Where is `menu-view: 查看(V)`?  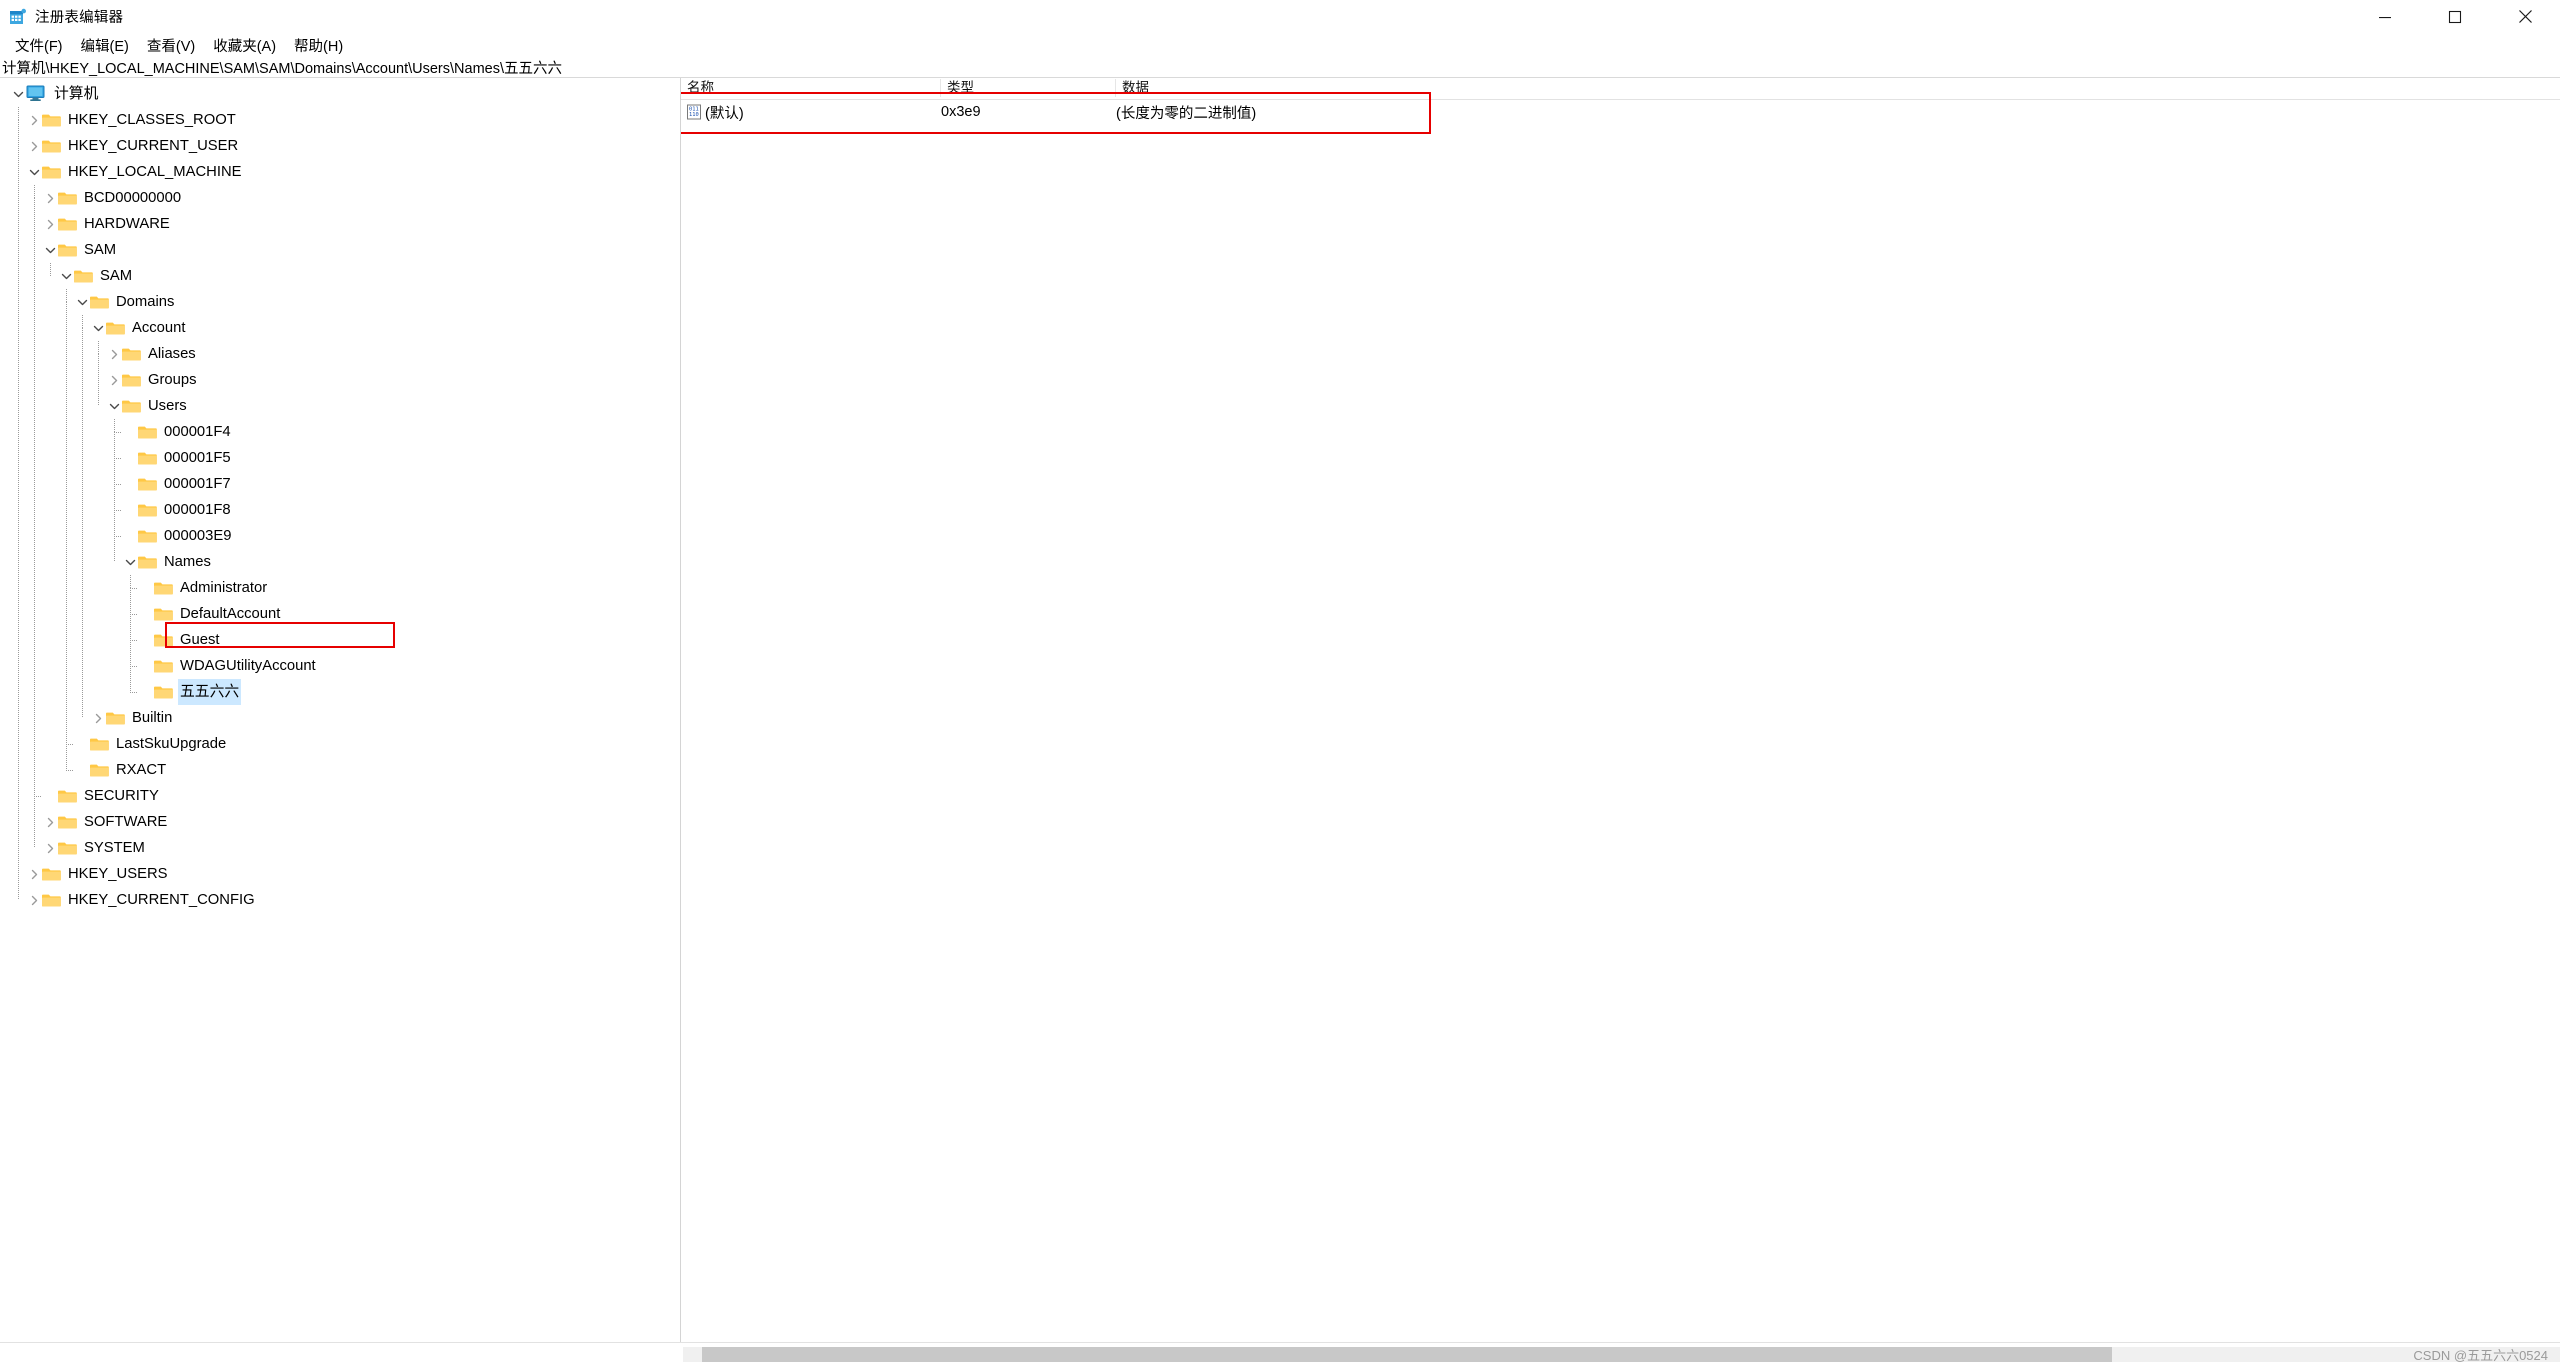
menu-view: 查看(V) is located at coordinates (171, 45).